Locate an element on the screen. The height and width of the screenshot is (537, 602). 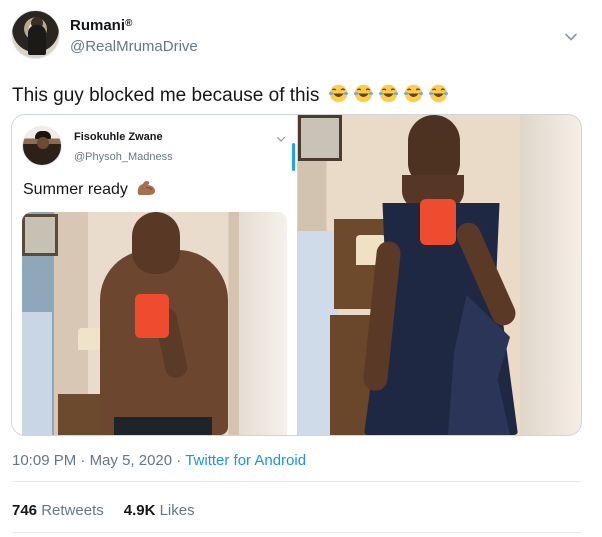
author-name: Rumani® is located at coordinates (101, 25).